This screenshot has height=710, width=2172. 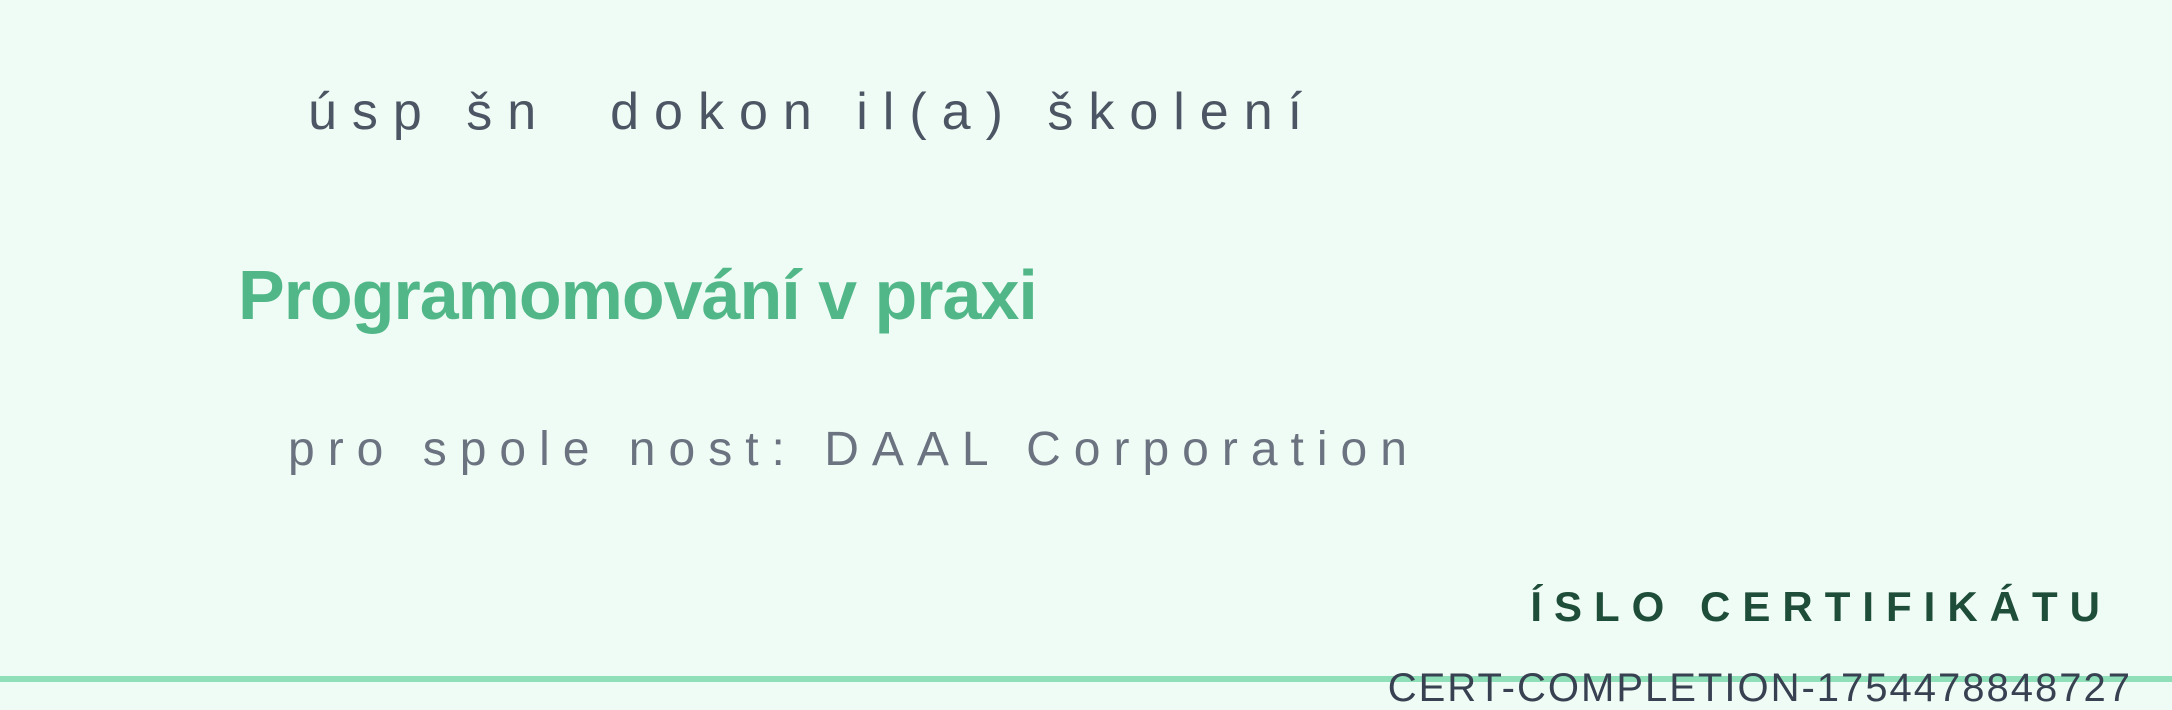 What do you see at coordinates (1759, 688) in the screenshot?
I see `certificate-number: CERT-COMPLETION-1754478848727` at bounding box center [1759, 688].